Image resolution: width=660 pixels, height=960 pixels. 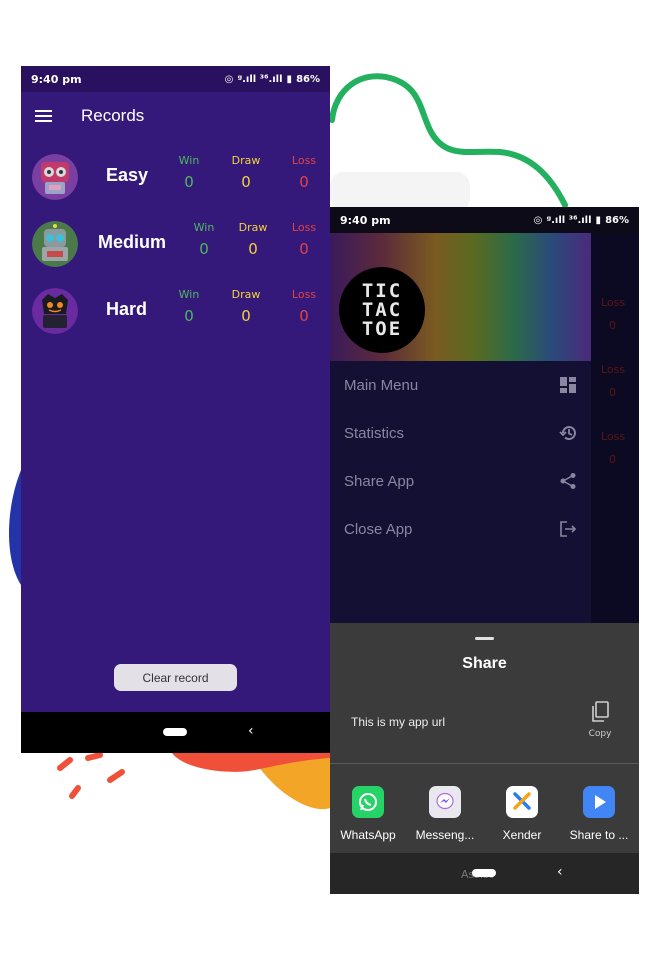 What do you see at coordinates (381, 385) in the screenshot?
I see `drawer-item-label: Main Menu` at bounding box center [381, 385].